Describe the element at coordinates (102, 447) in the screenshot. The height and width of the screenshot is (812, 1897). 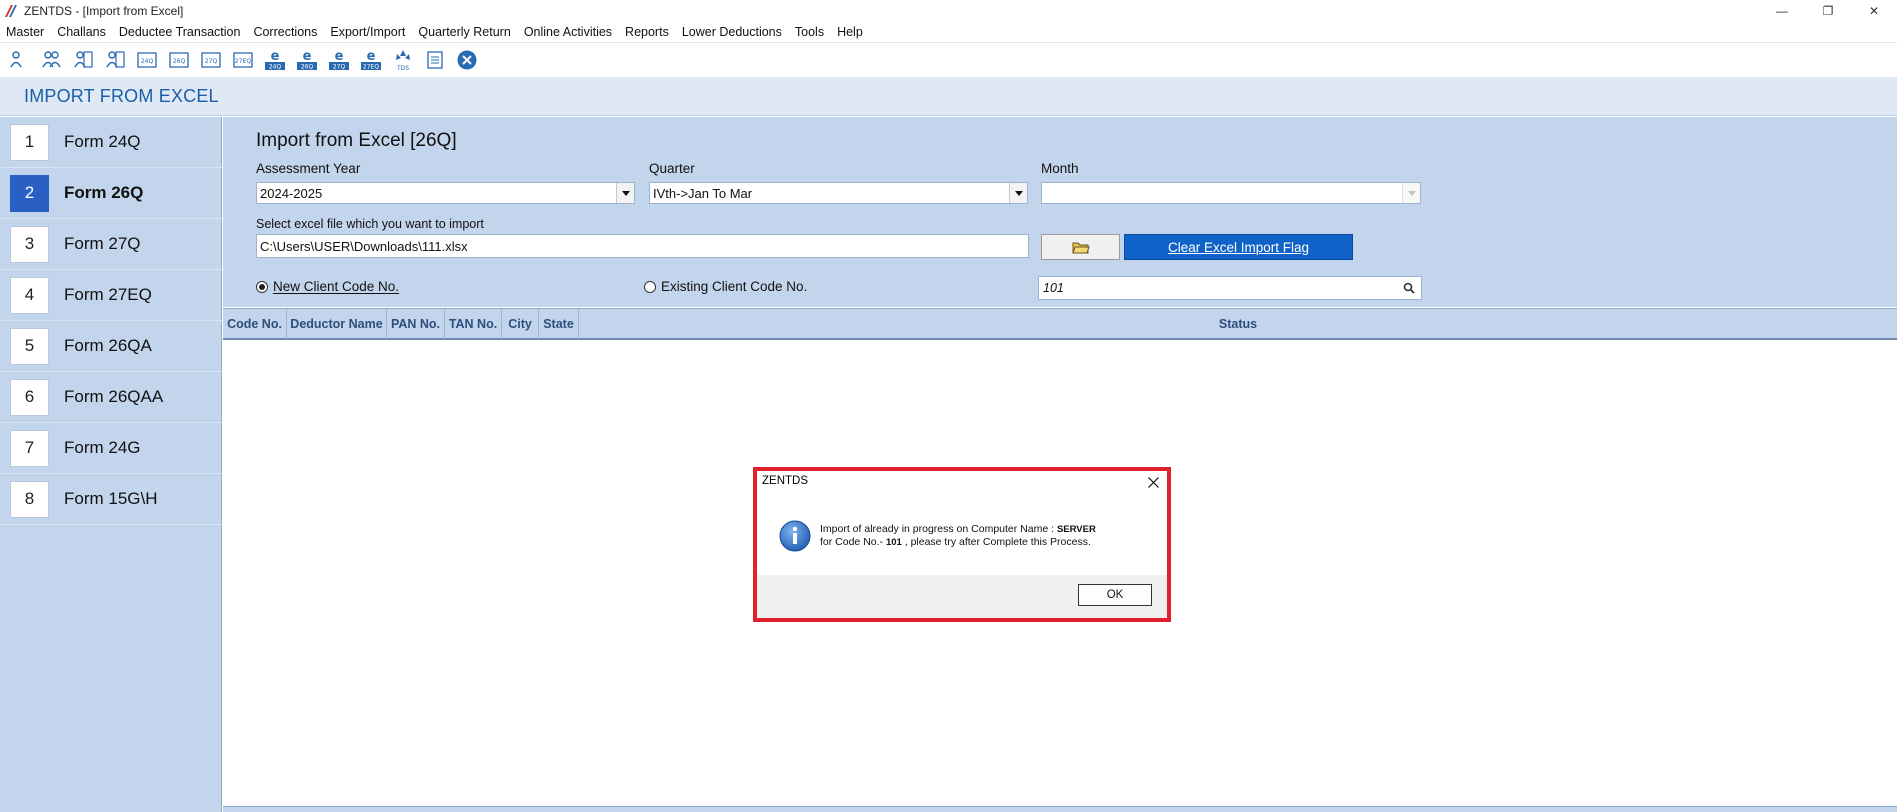
I see `sidebar-item-label: Form 24G` at that location.